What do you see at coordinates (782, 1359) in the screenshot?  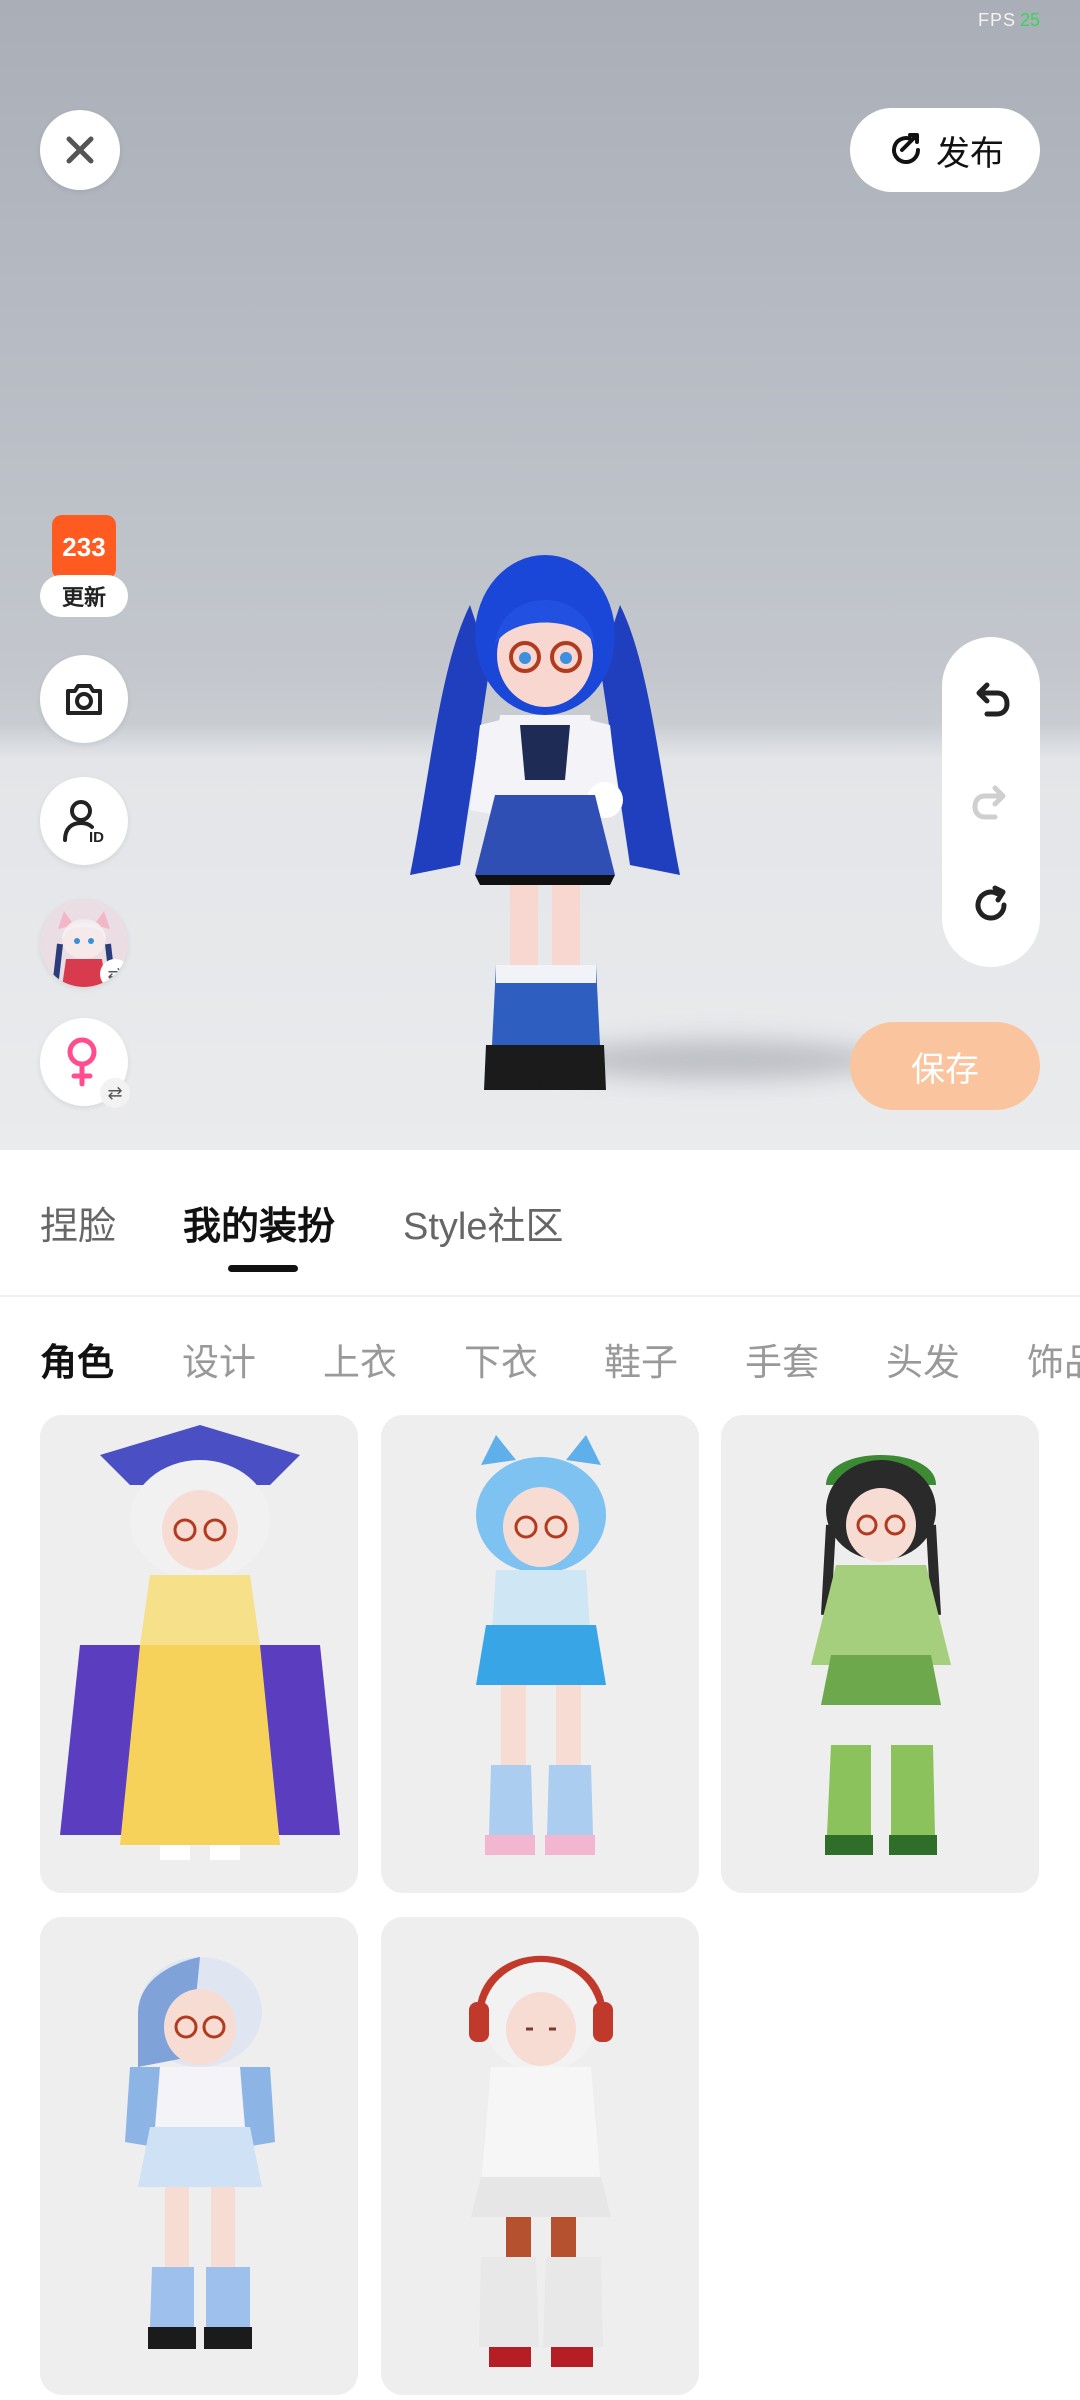 I see `category-gloves: 手套` at bounding box center [782, 1359].